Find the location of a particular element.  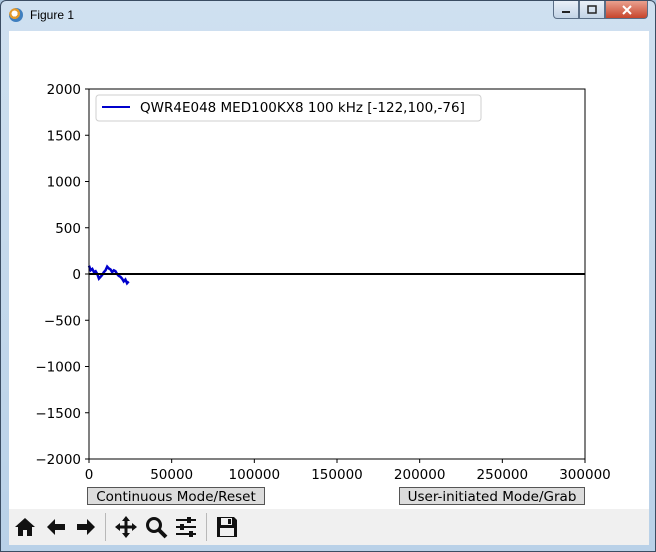

minimize-button is located at coordinates (566, 10).